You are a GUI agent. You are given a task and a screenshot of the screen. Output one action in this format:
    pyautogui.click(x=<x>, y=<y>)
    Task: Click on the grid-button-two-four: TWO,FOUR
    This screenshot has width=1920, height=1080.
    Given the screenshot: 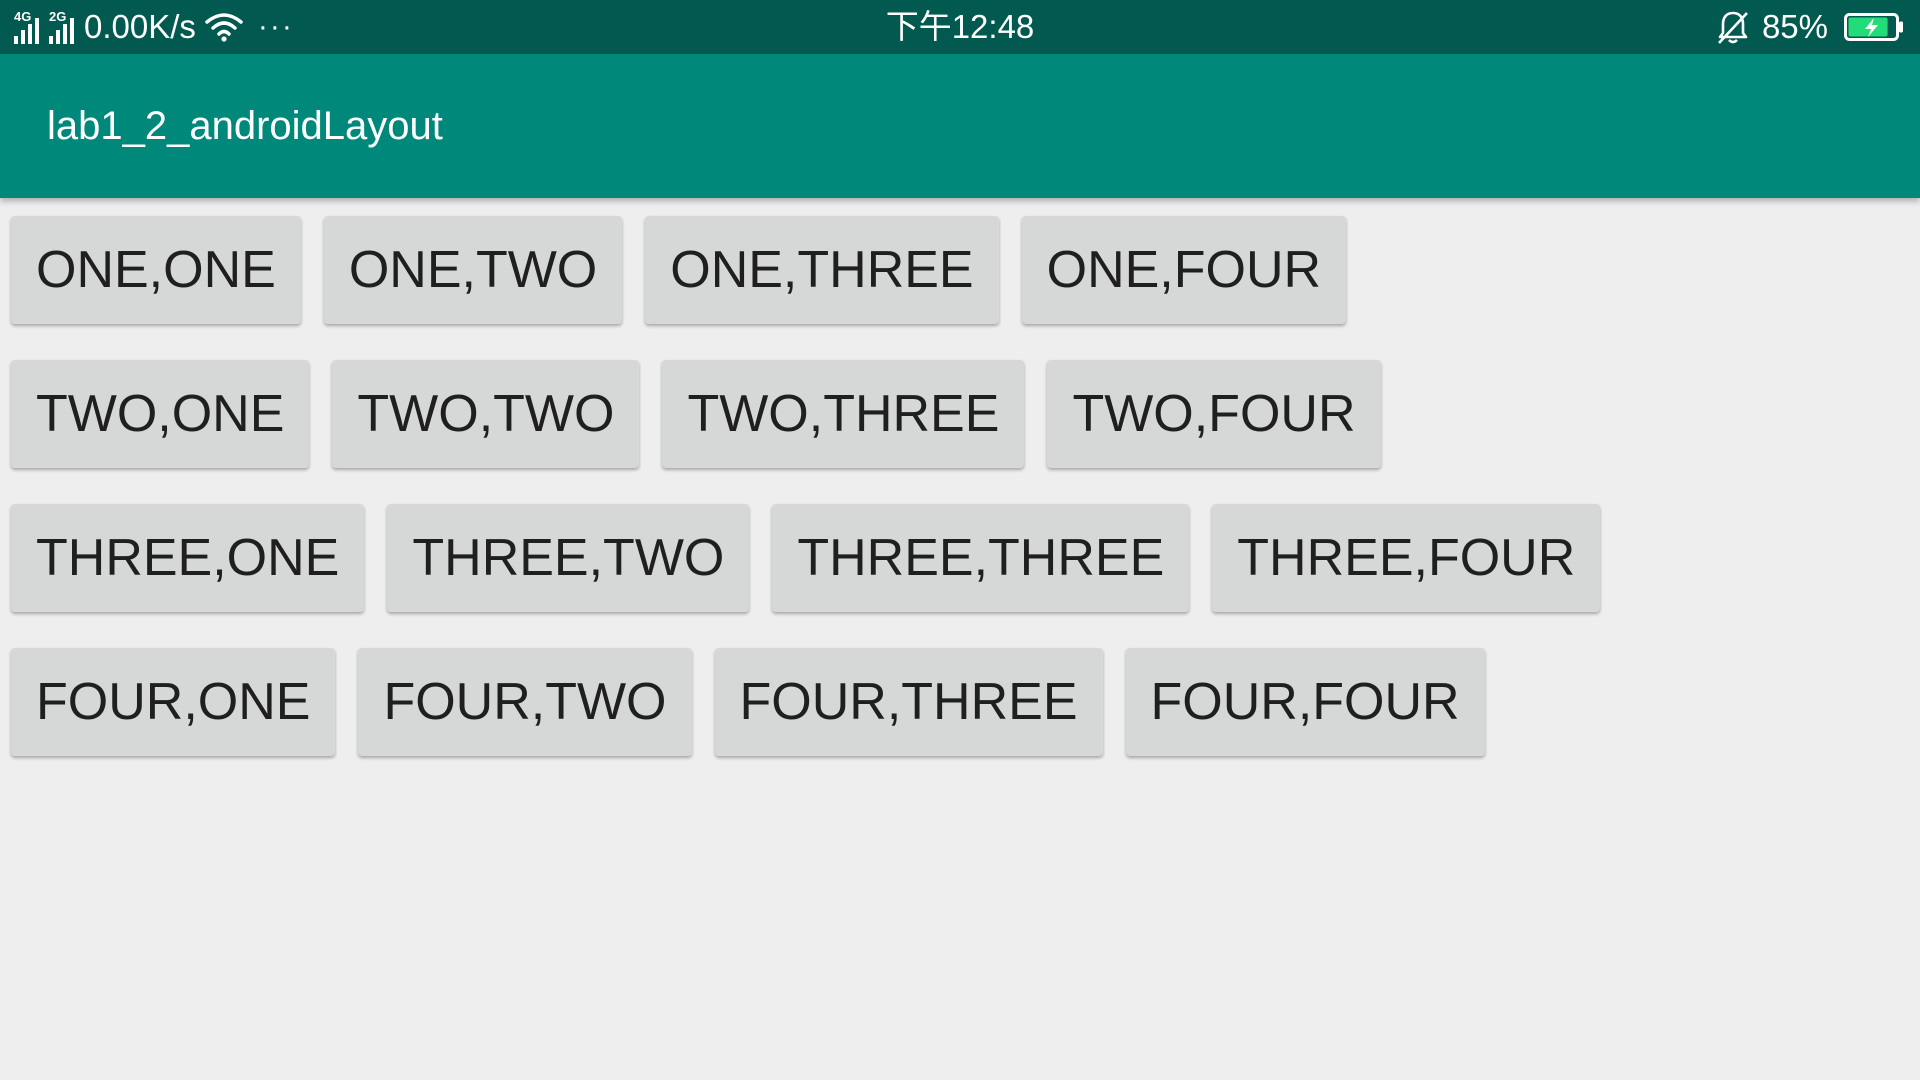 What is the action you would take?
    pyautogui.click(x=1214, y=414)
    